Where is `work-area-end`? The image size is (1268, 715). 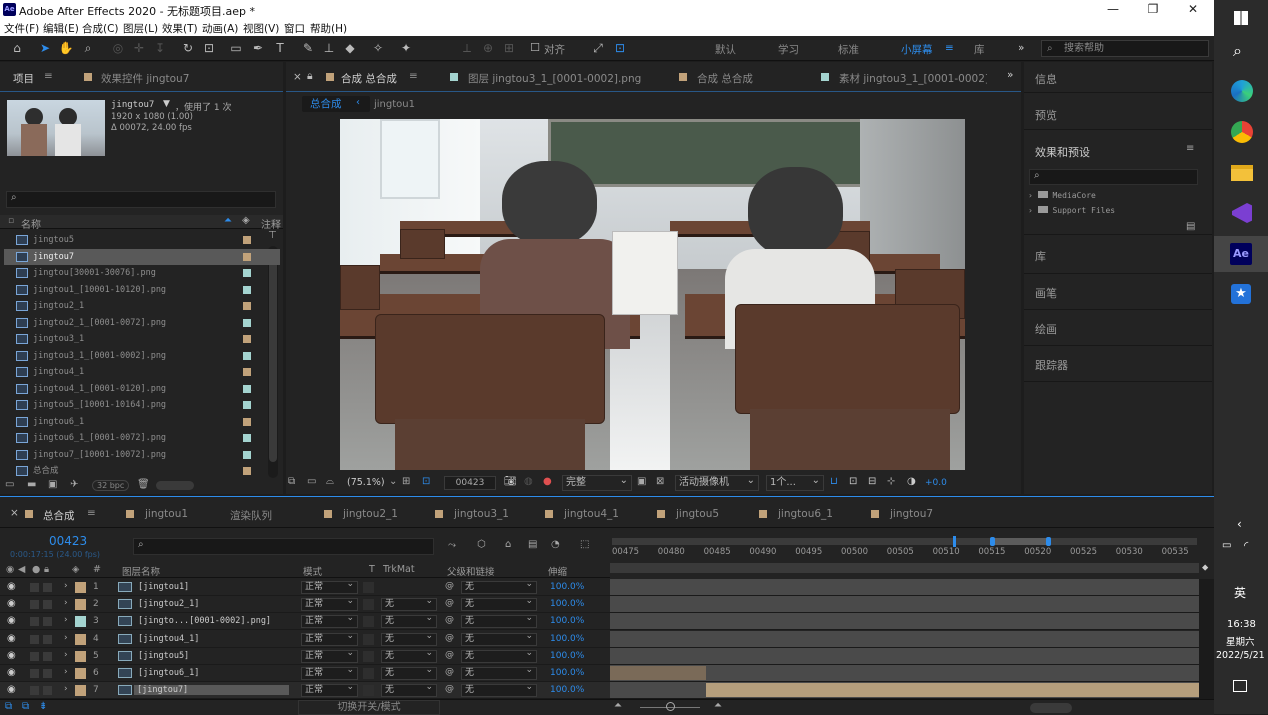
work-area-end is located at coordinates (1048, 541).